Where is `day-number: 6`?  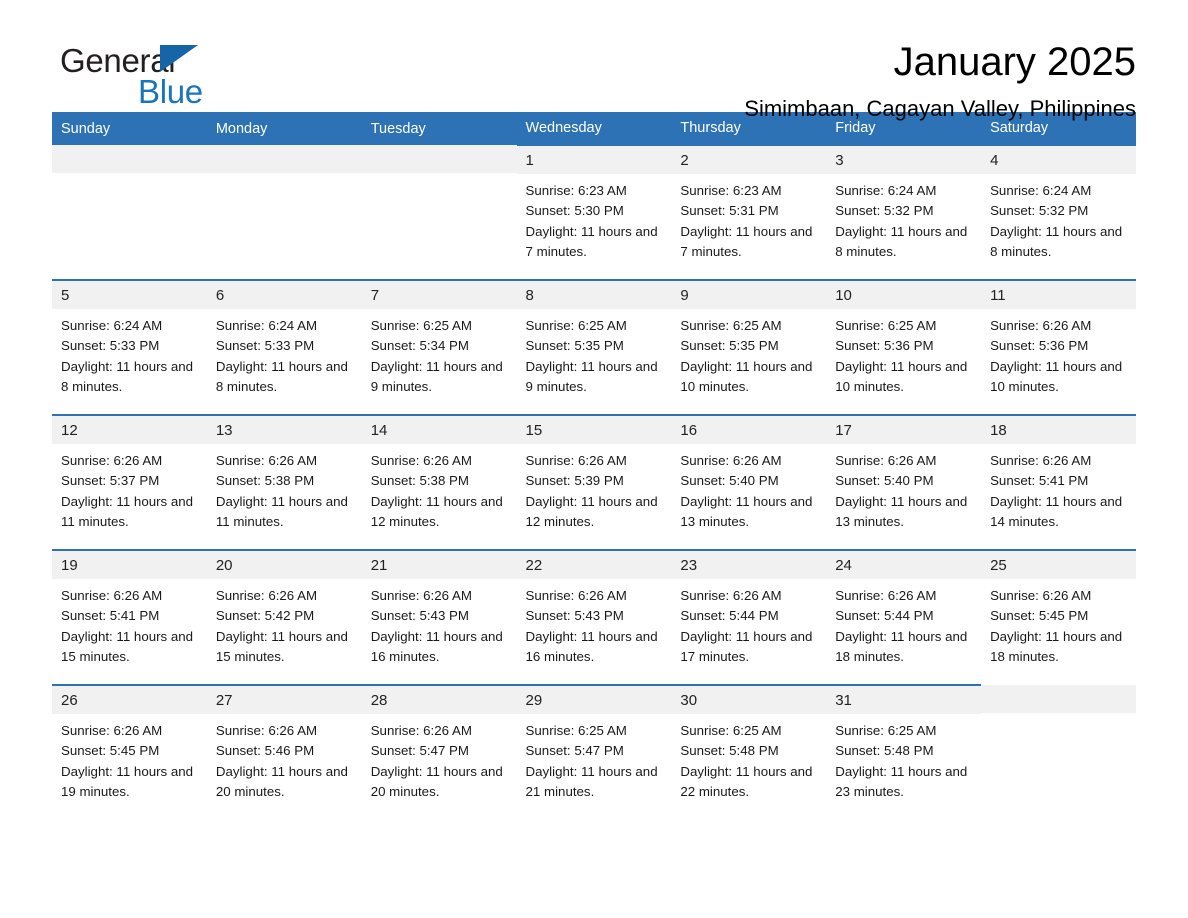 day-number: 6 is located at coordinates (284, 295).